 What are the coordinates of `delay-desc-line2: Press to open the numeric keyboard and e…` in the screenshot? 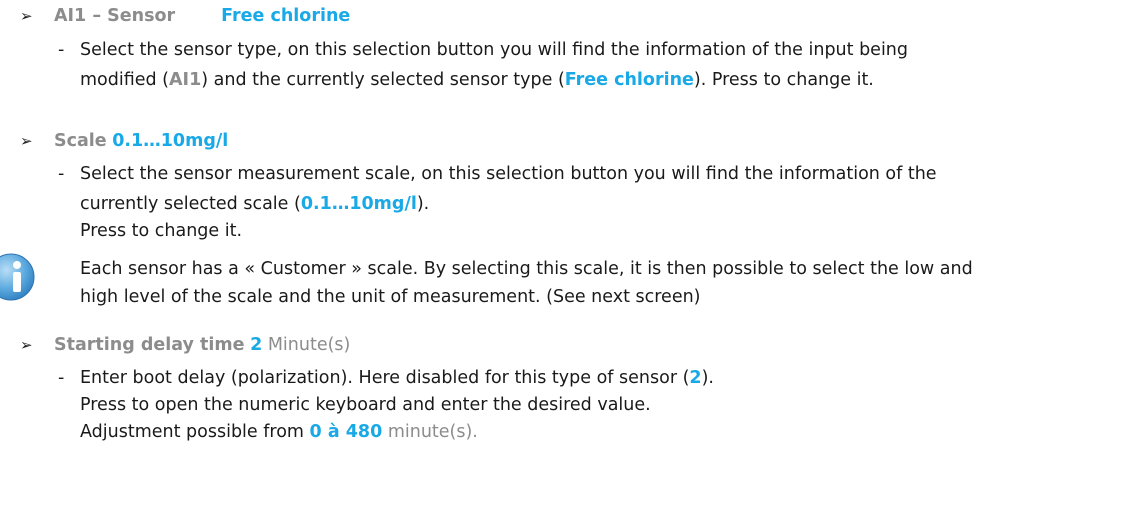 It's located at (365, 405).